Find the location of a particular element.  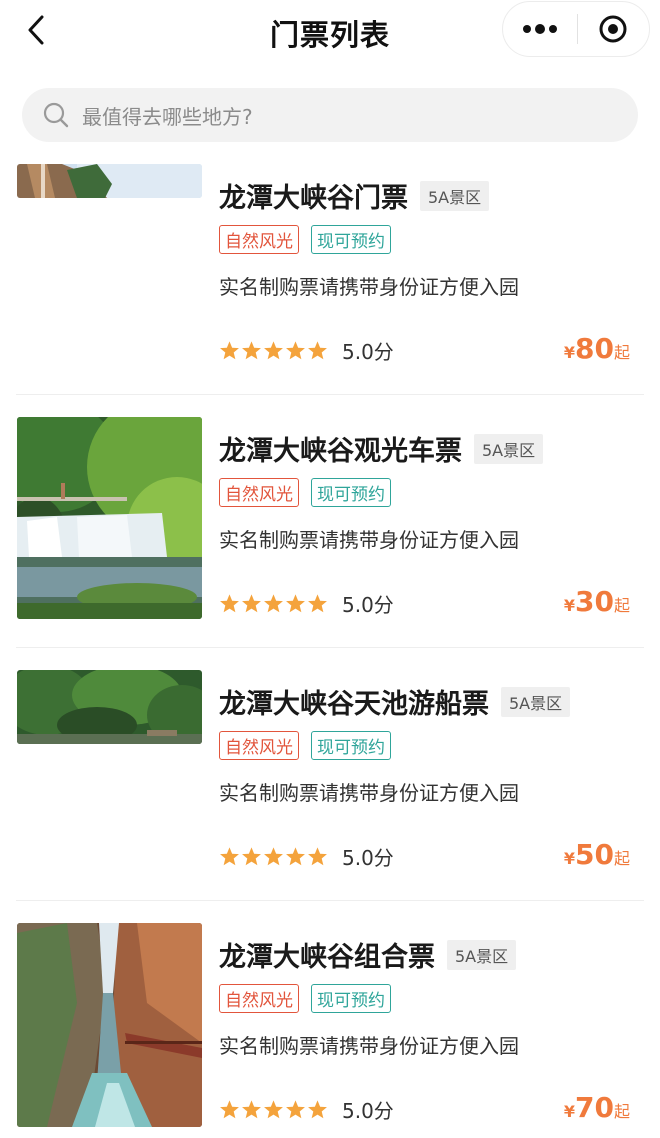

price-value: 70 is located at coordinates (594, 1107).